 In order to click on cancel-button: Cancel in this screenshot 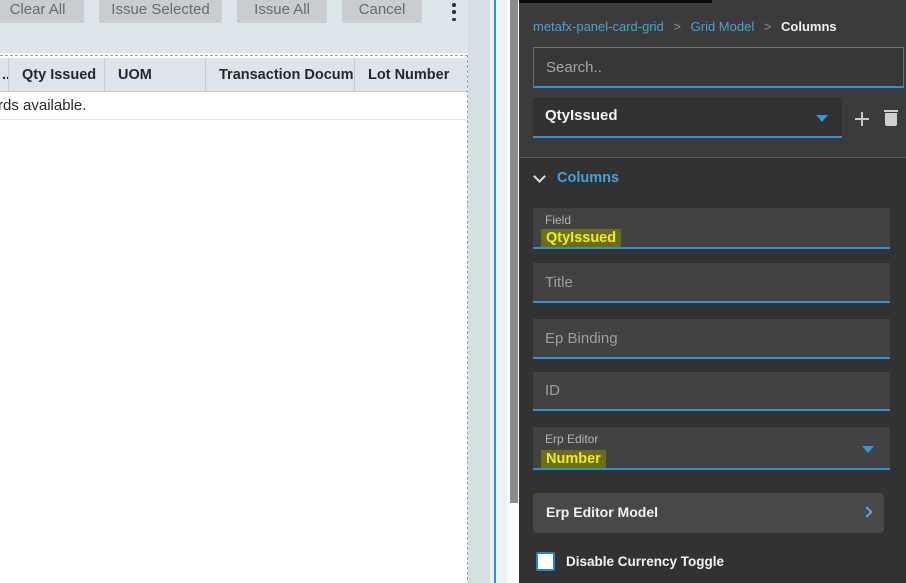, I will do `click(382, 11)`.